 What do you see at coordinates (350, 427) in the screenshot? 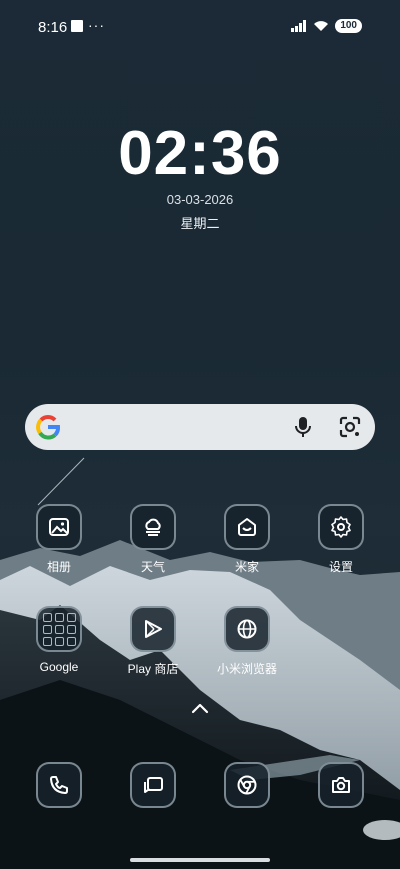
I see `google-lens-icon` at bounding box center [350, 427].